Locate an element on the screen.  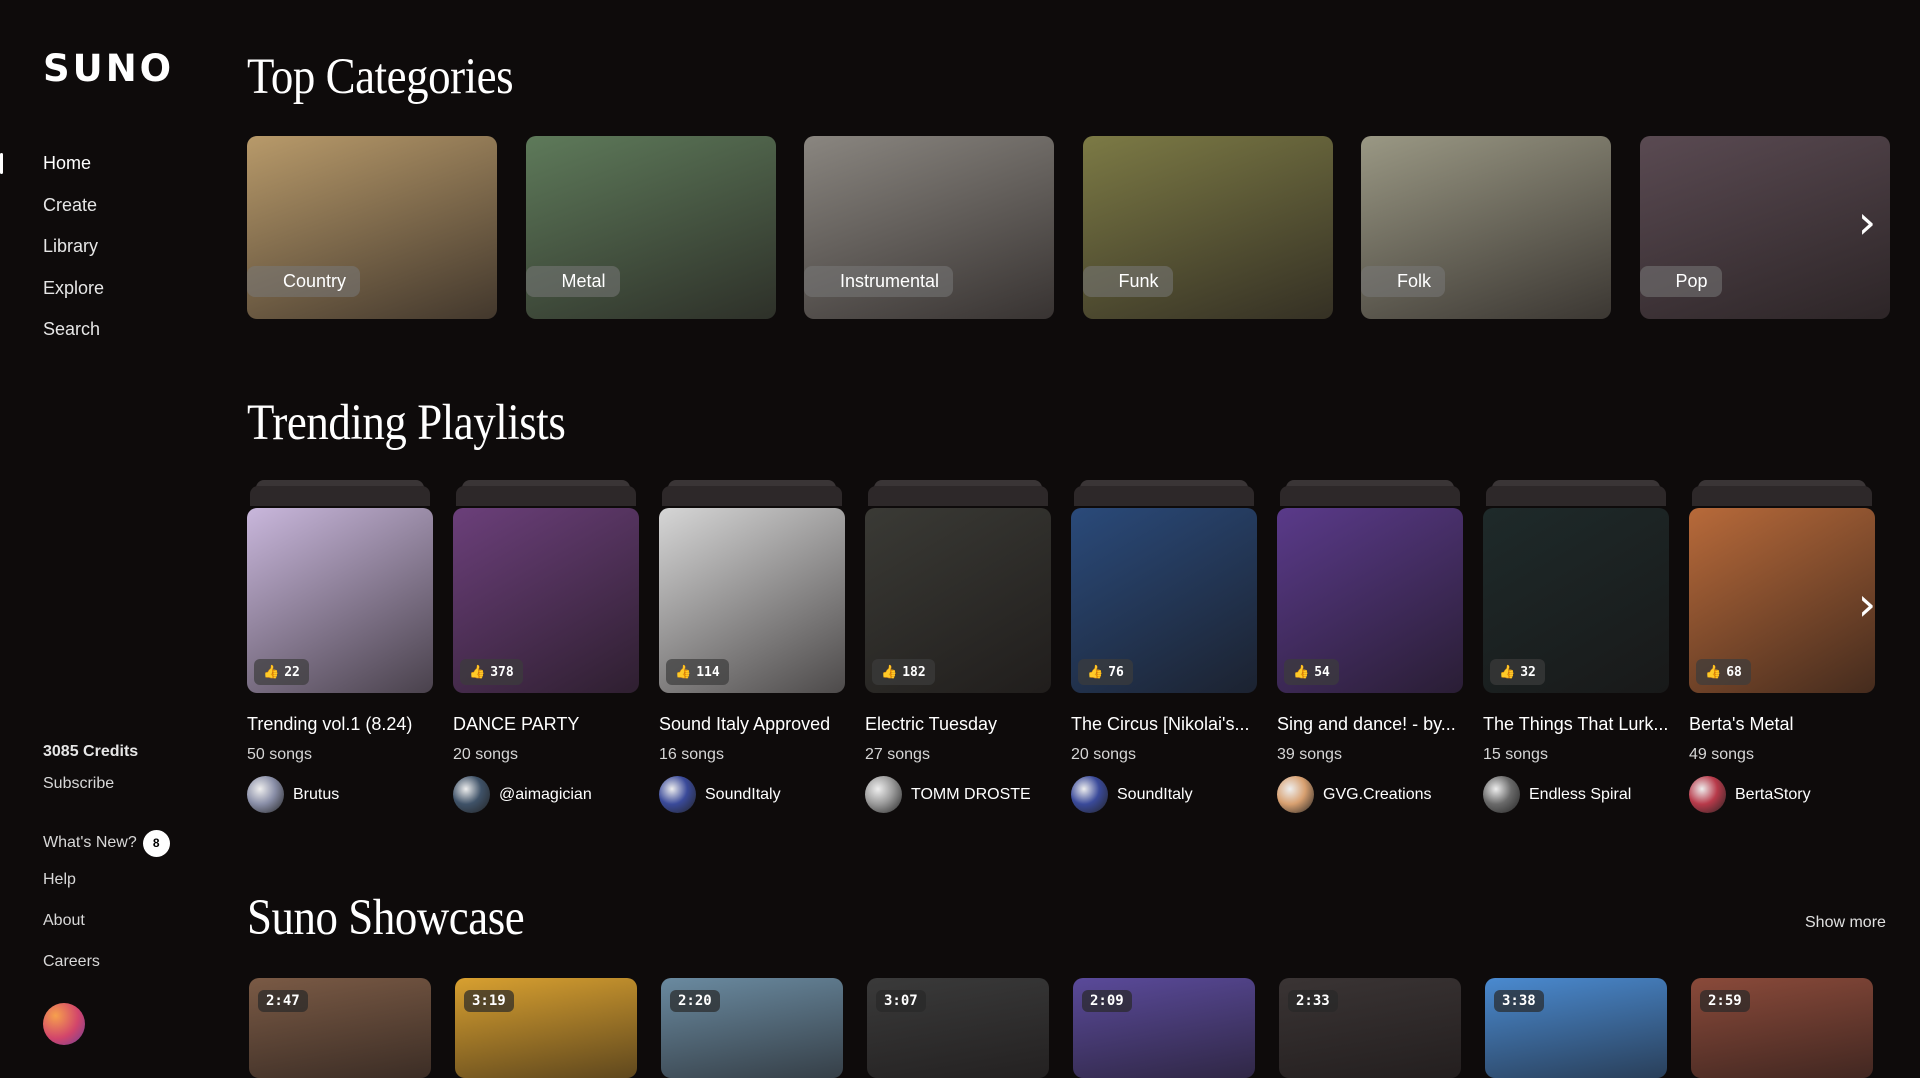
likes-count: 22 is located at coordinates (292, 672).